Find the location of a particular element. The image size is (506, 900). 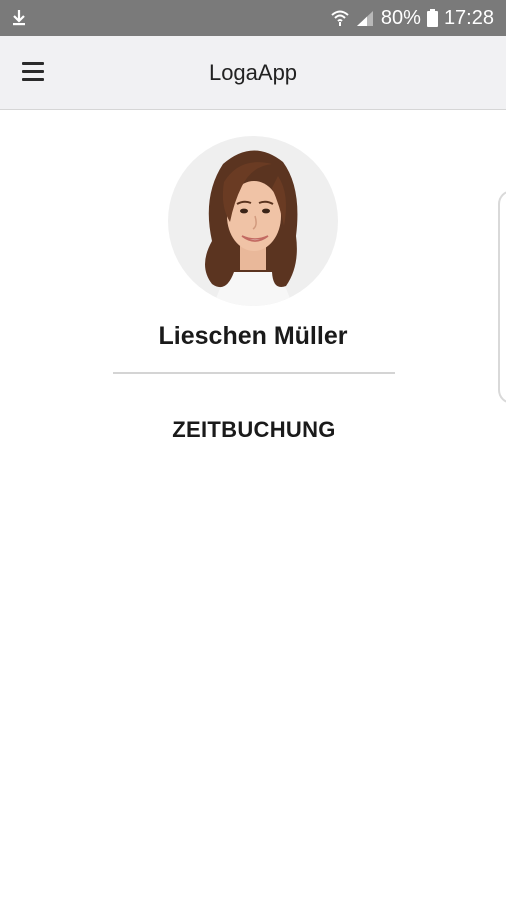

app-bar: LogaApp is located at coordinates (253, 73).